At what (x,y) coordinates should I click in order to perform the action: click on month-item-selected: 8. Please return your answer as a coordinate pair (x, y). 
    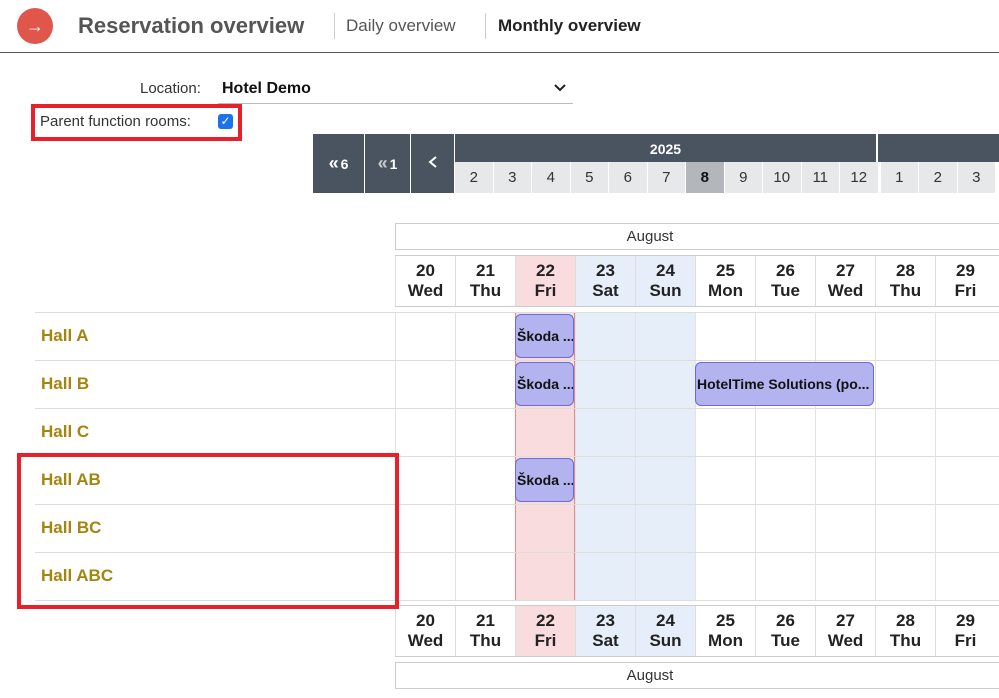
    Looking at the image, I should click on (705, 177).